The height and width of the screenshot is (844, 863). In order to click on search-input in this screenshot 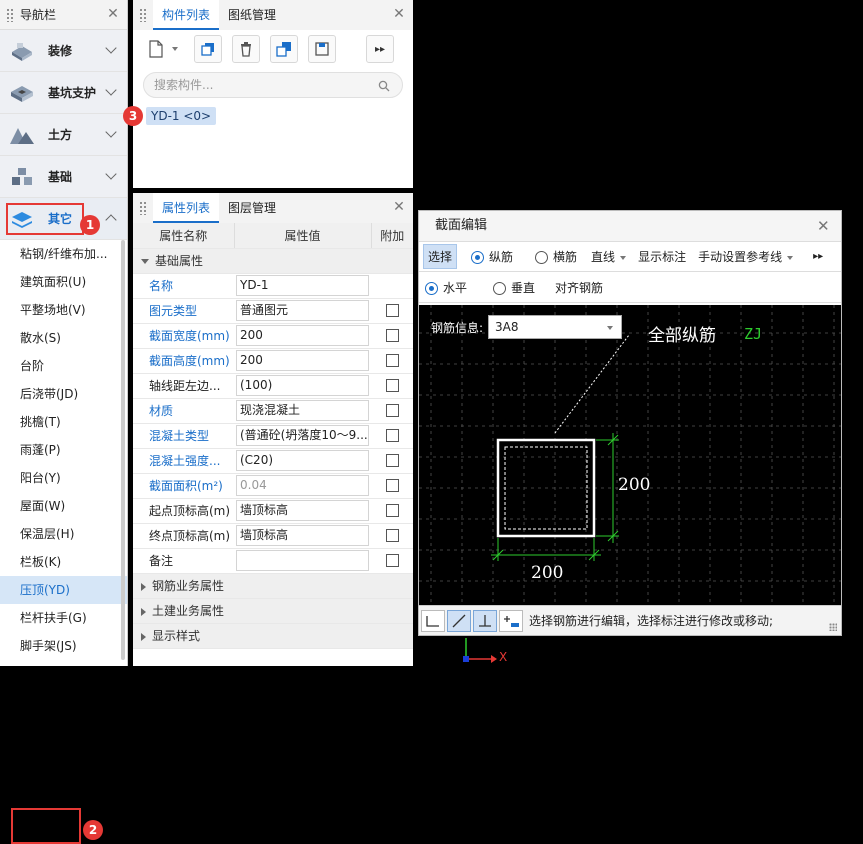, I will do `click(254, 85)`.